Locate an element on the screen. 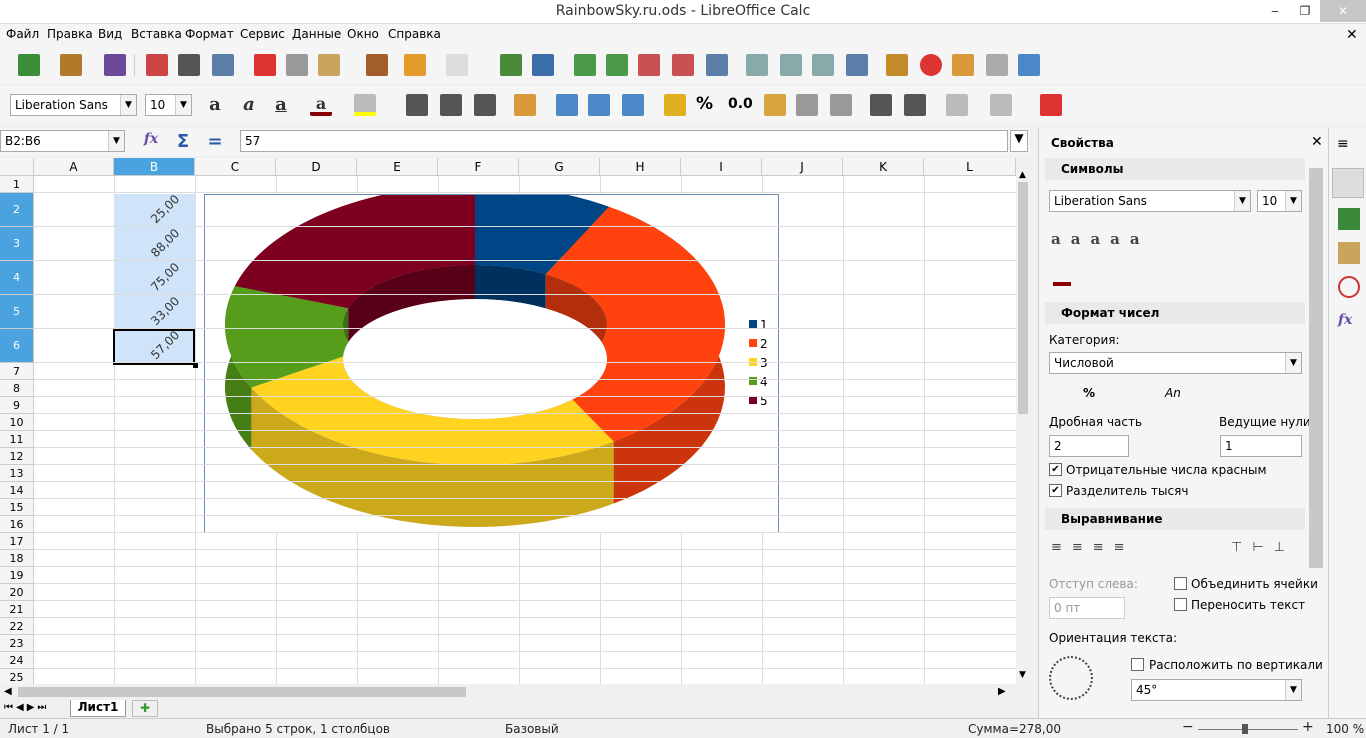 The image size is (1366, 738). row-icon is located at coordinates (585, 65).